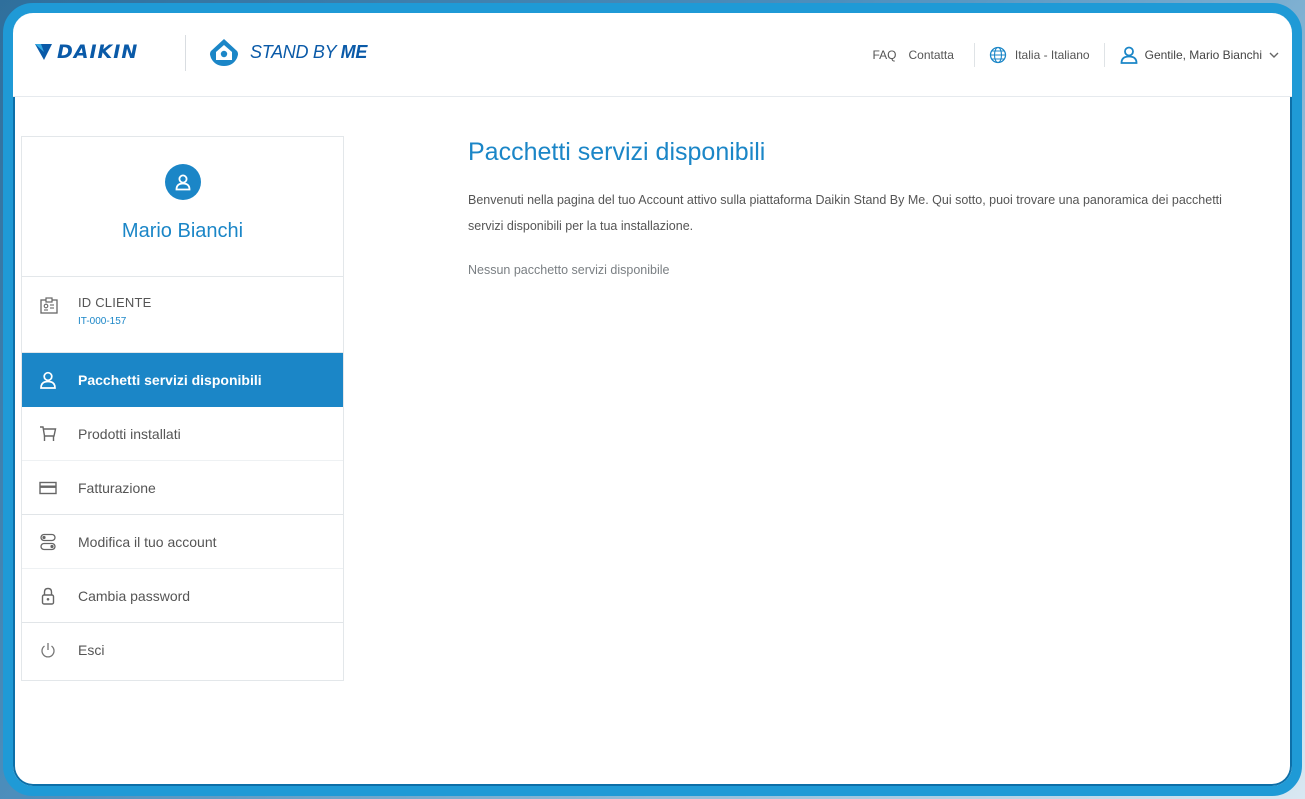  I want to click on product-name-bold: ME, so click(354, 51).